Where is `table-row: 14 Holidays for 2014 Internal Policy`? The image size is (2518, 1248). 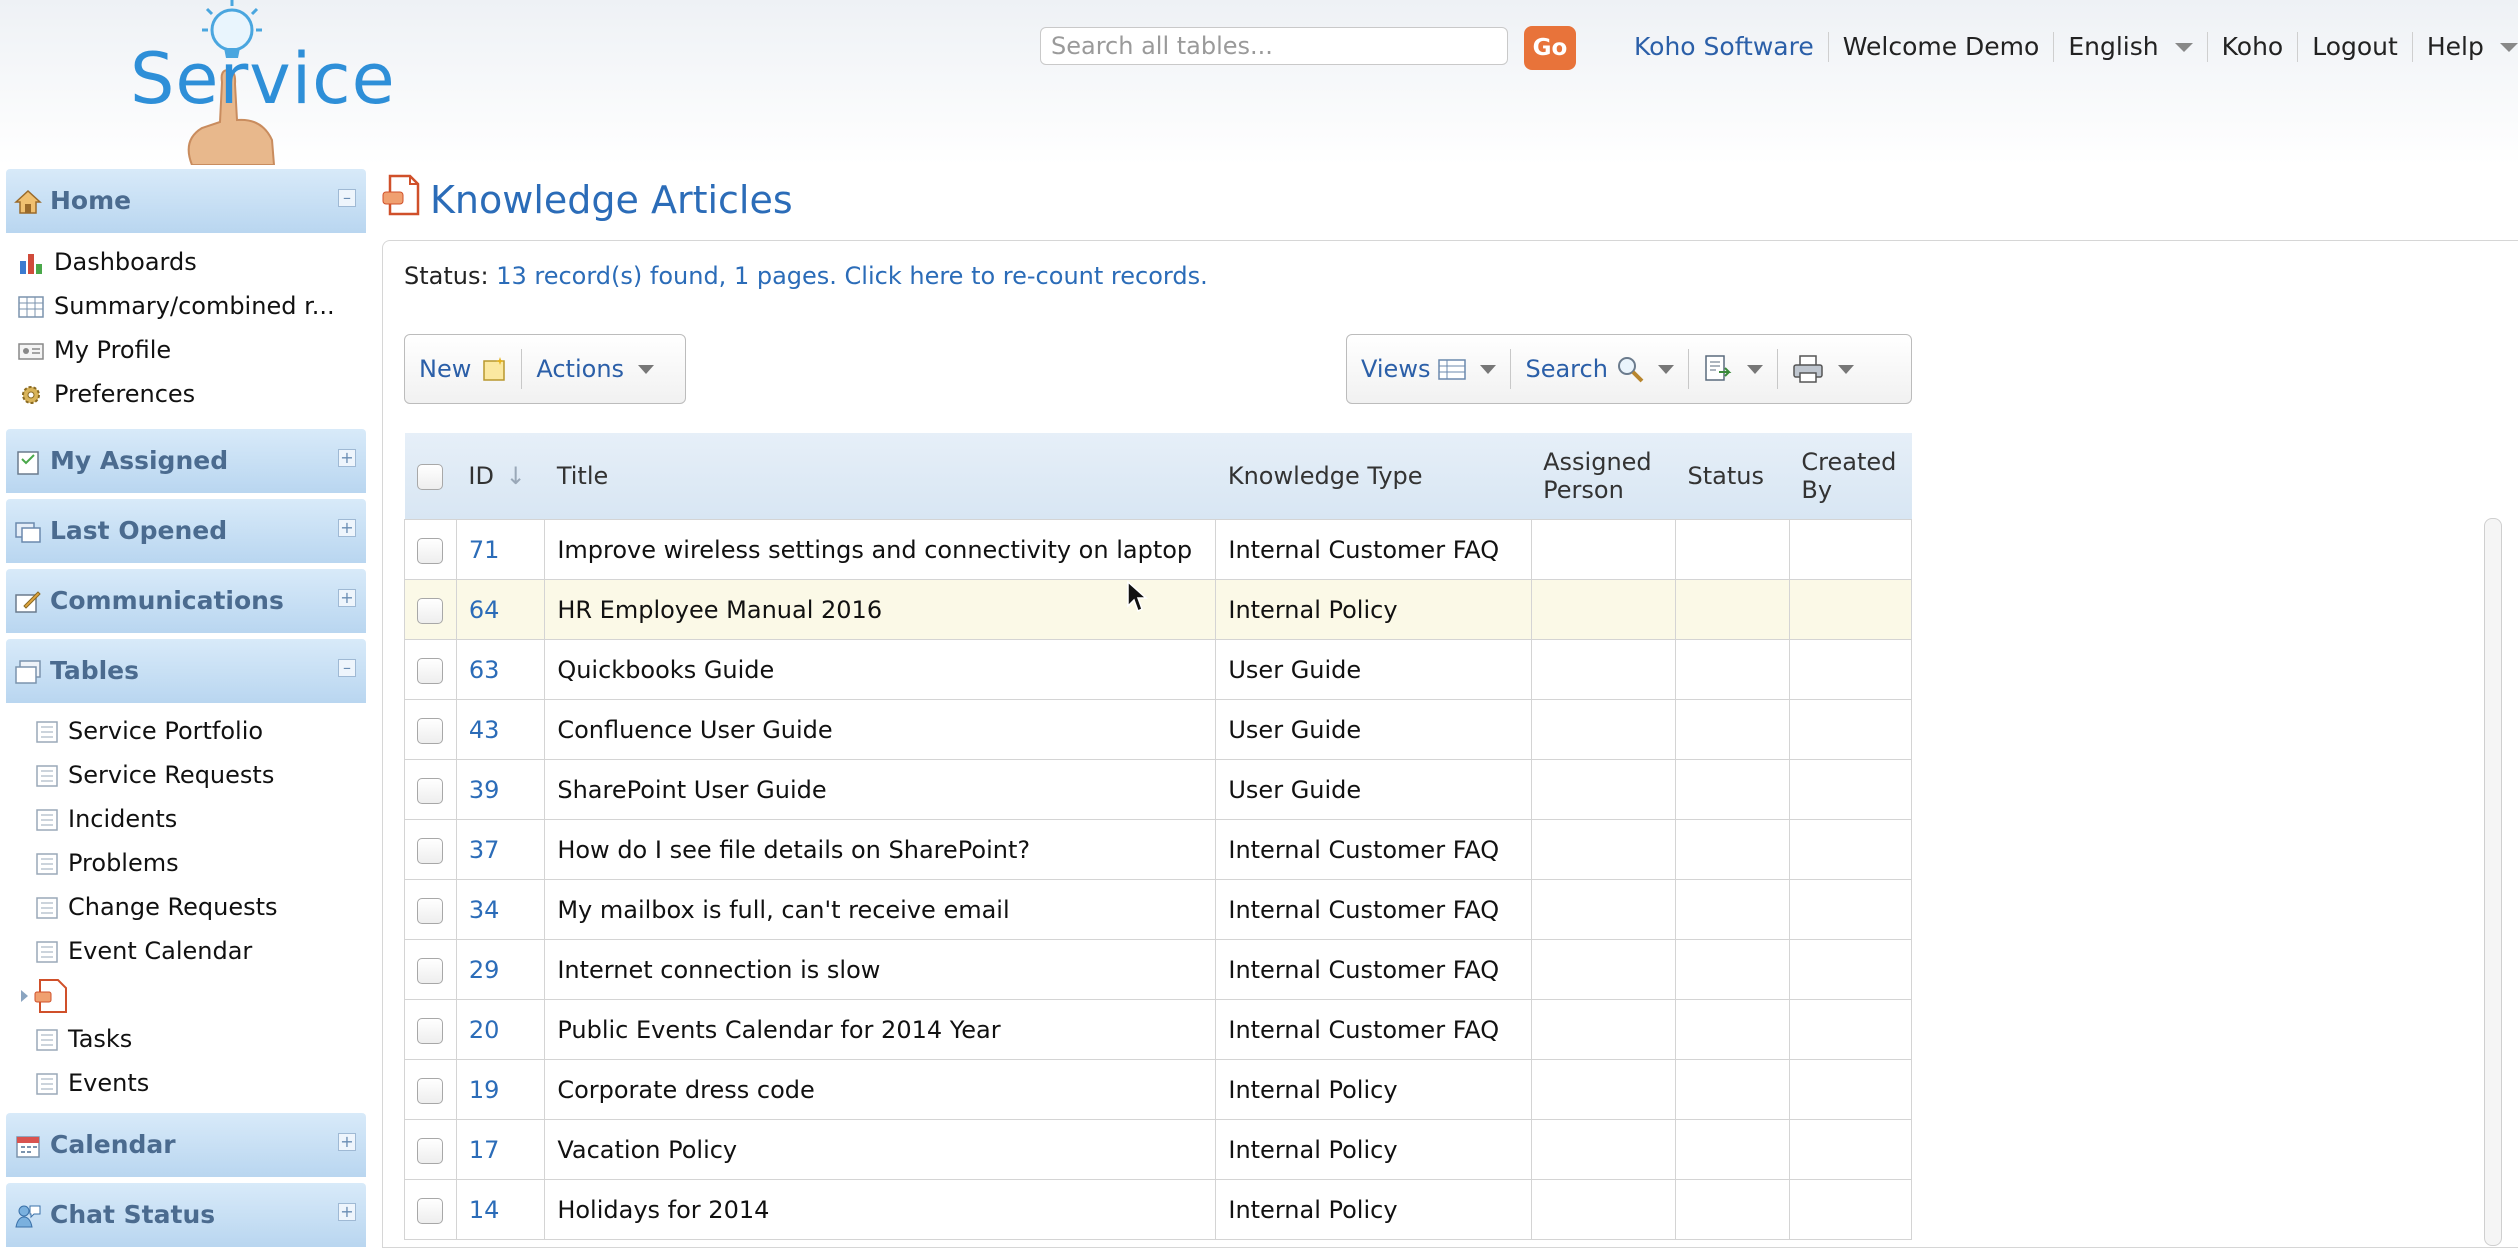
table-row: 14 Holidays for 2014 Internal Policy is located at coordinates (1158, 1209).